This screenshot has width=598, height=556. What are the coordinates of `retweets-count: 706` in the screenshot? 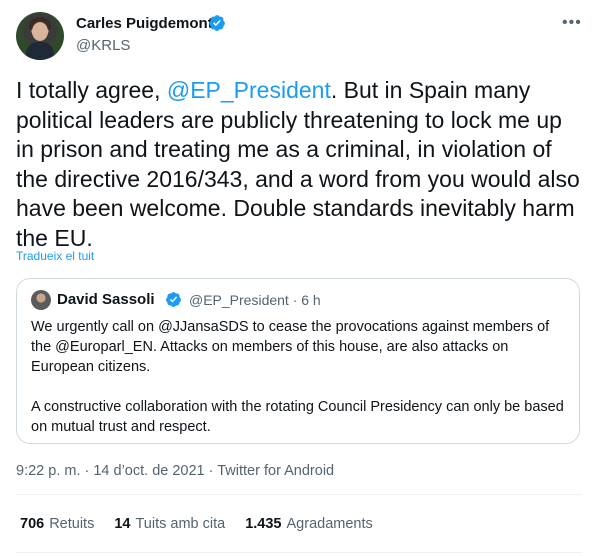 It's located at (32, 524).